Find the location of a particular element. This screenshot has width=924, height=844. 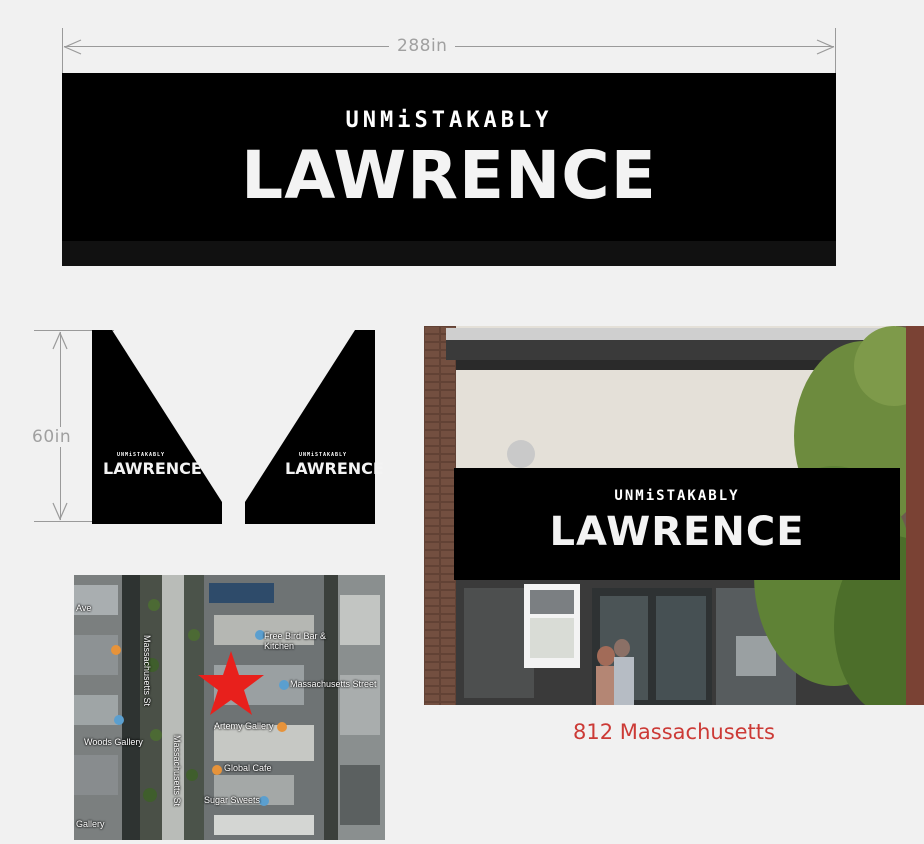

banner-logo-wordmark: LAWRENCE is located at coordinates (449, 175).